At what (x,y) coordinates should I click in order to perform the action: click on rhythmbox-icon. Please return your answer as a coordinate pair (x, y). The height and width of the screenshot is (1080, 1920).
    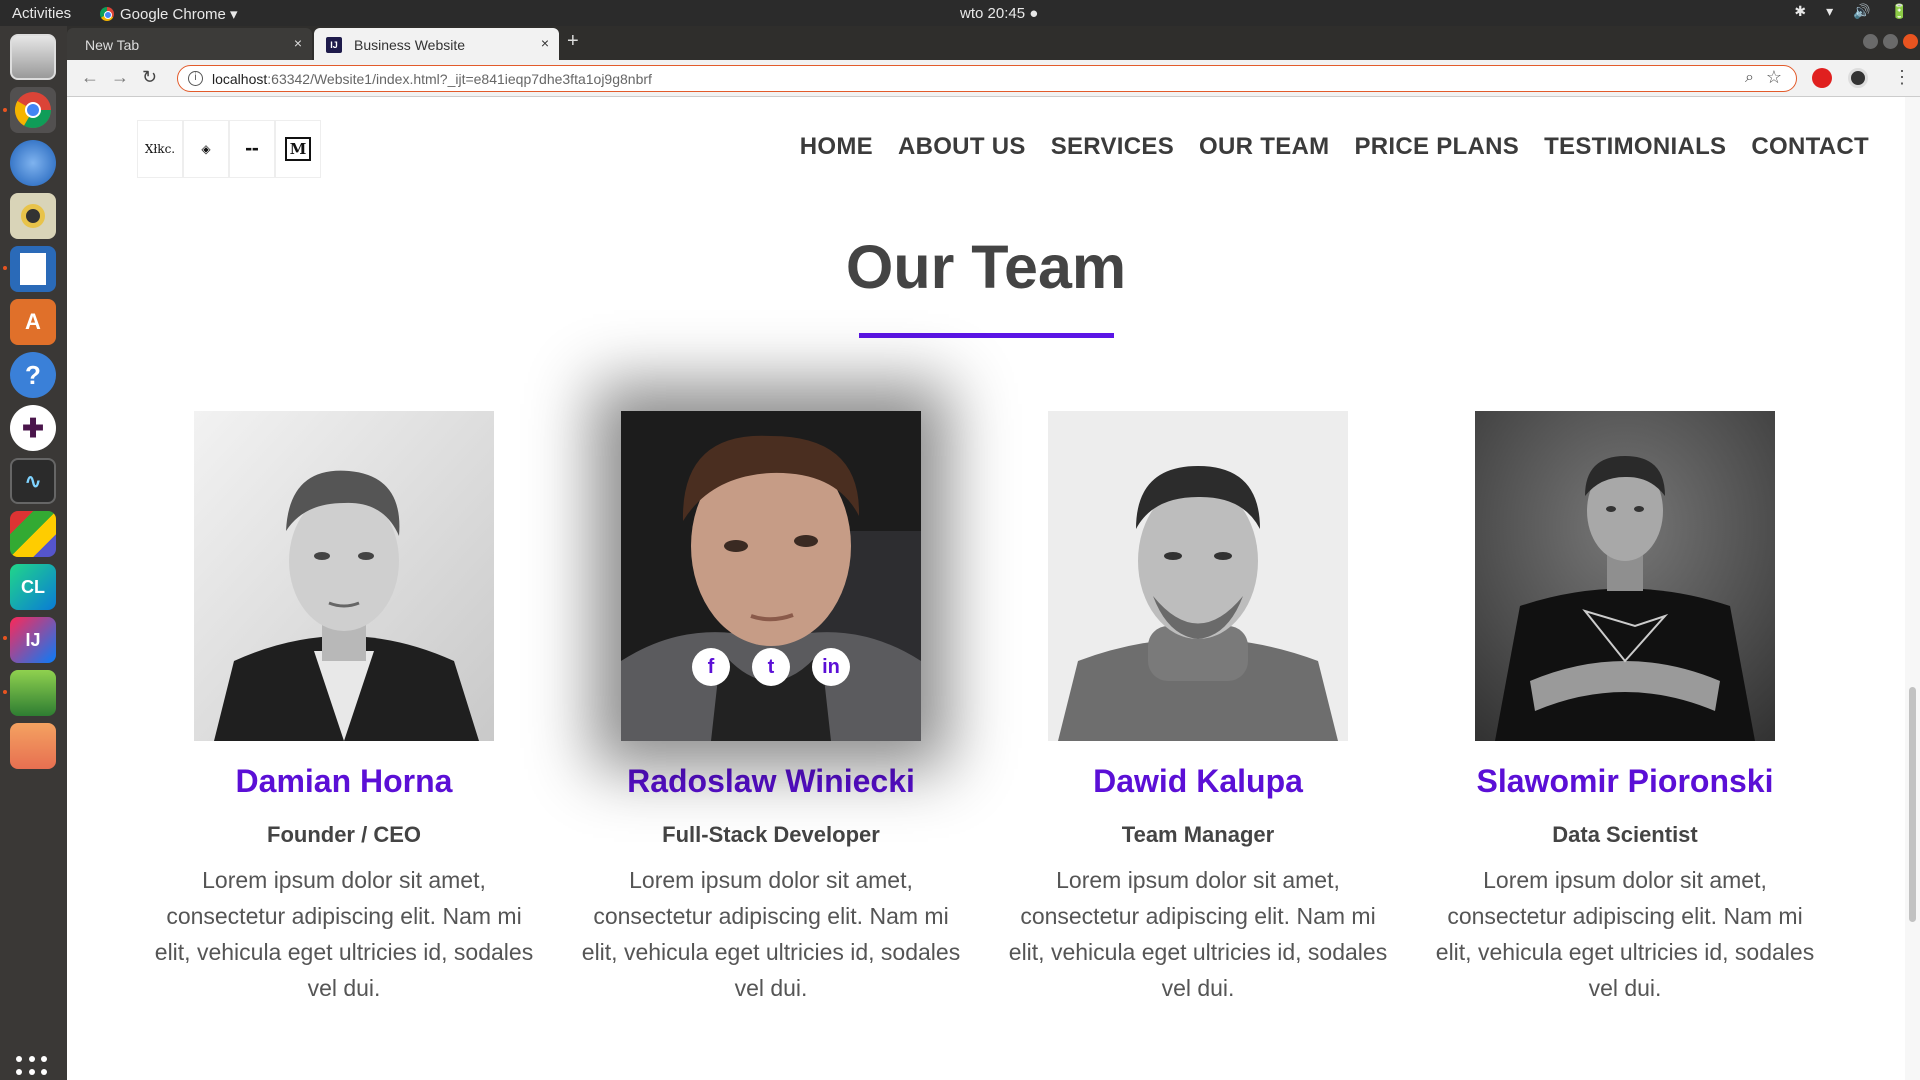
    Looking at the image, I should click on (33, 216).